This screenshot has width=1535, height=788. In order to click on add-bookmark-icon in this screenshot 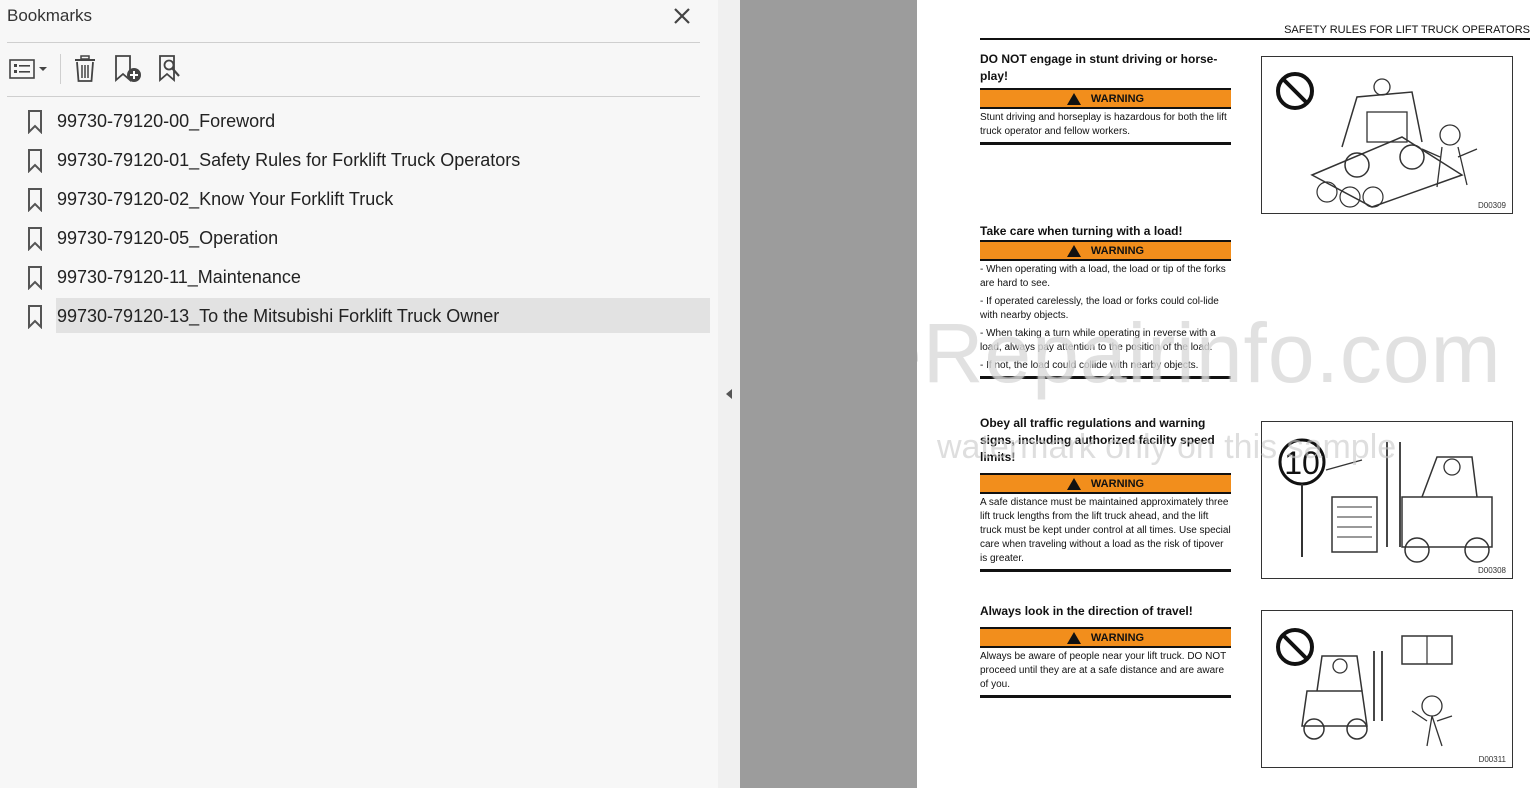, I will do `click(128, 68)`.